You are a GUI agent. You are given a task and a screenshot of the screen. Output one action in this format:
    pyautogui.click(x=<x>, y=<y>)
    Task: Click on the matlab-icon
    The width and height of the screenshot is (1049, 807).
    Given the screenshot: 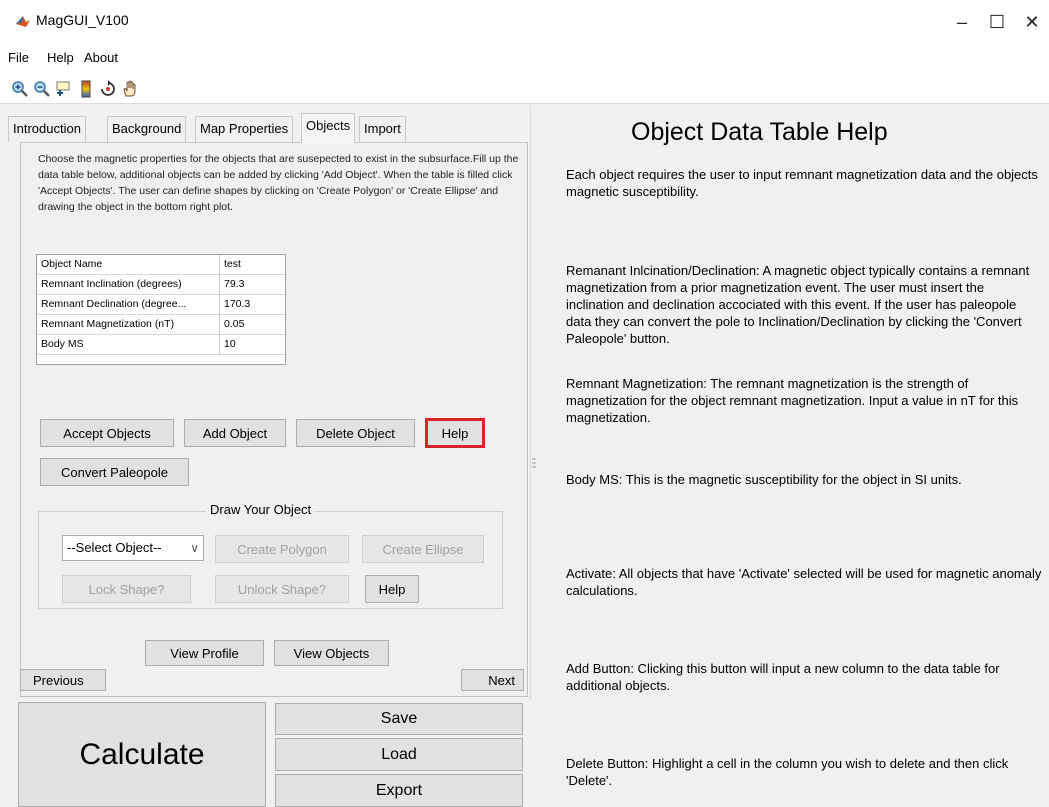 What is the action you would take?
    pyautogui.click(x=23, y=21)
    